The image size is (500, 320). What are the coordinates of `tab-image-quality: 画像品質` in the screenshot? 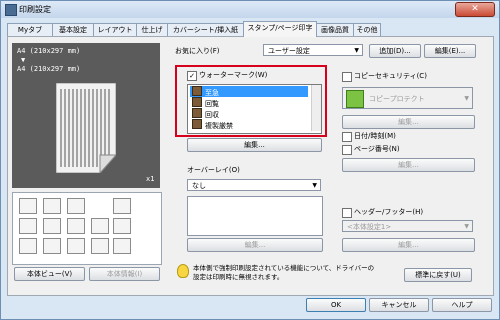 It's located at (335, 29).